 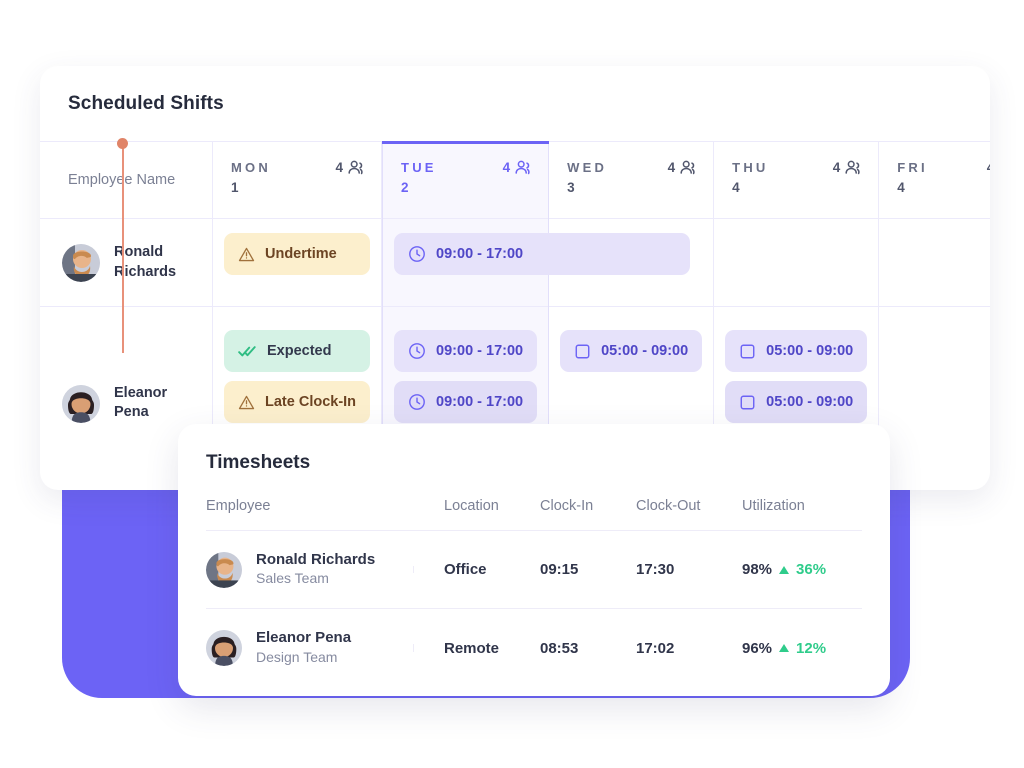 What do you see at coordinates (912, 167) in the screenshot?
I see `day-label-fri: FRI` at bounding box center [912, 167].